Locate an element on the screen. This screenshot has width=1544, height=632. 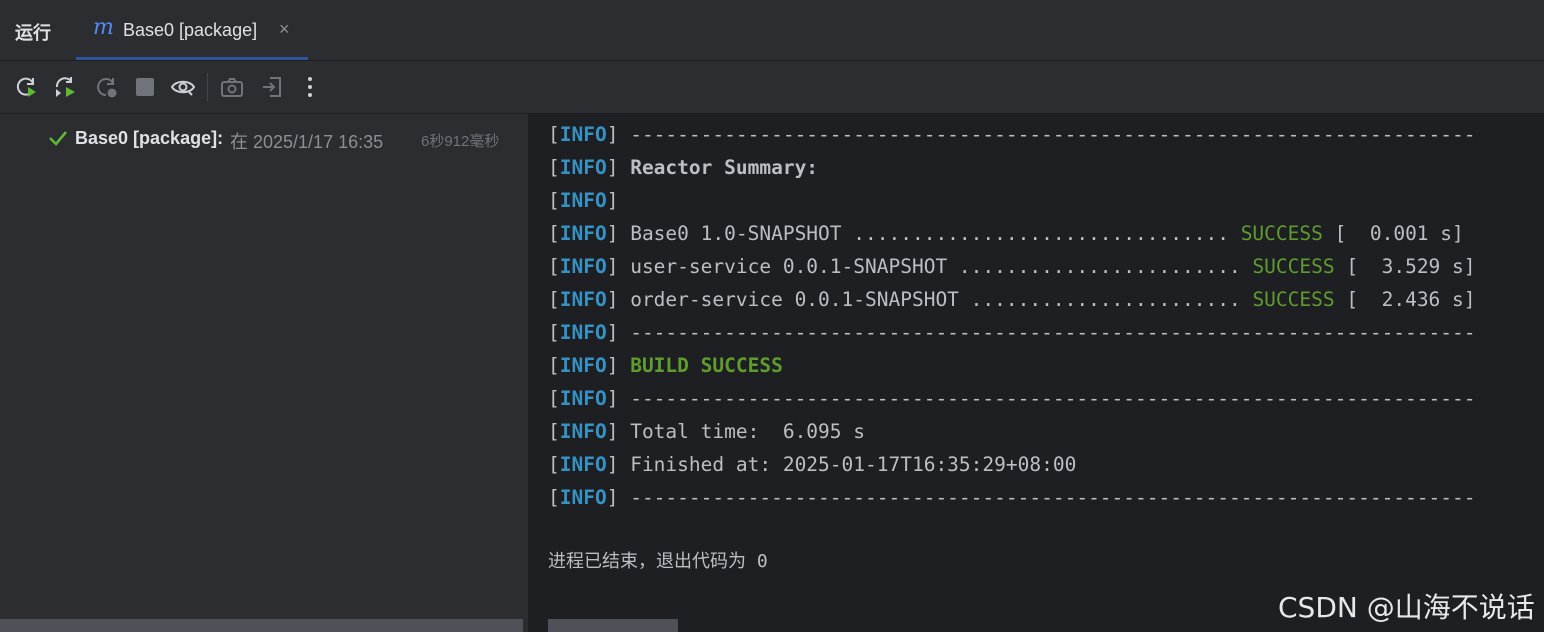
eye-icon is located at coordinates (183, 87).